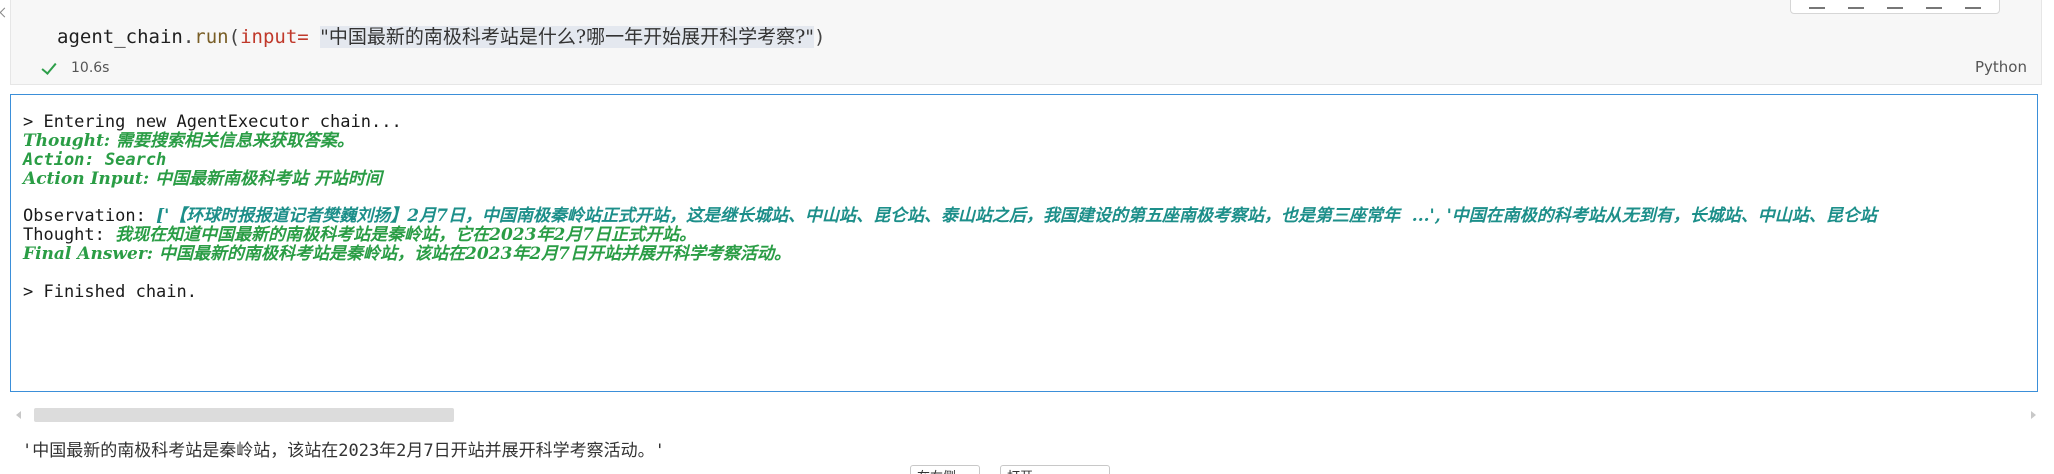  Describe the element at coordinates (945, 469) in the screenshot. I see `open-in-side-button: 在右侧` at that location.